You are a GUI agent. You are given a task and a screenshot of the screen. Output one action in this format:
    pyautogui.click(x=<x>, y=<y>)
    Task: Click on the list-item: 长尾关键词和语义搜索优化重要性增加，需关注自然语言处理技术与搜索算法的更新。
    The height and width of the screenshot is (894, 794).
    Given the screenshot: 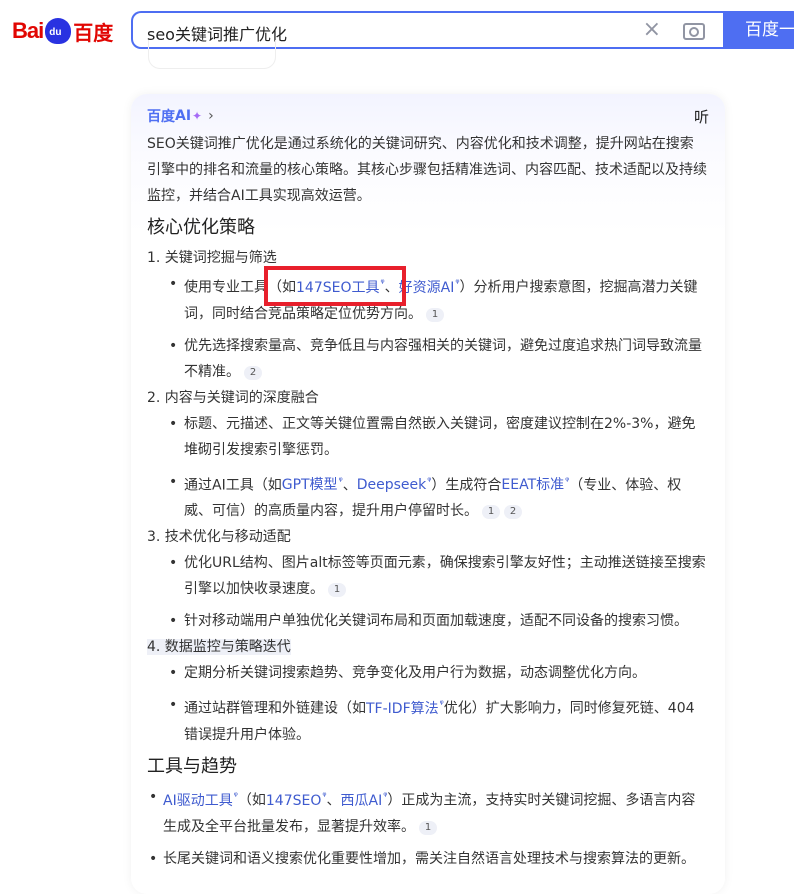 What is the action you would take?
    pyautogui.click(x=427, y=859)
    